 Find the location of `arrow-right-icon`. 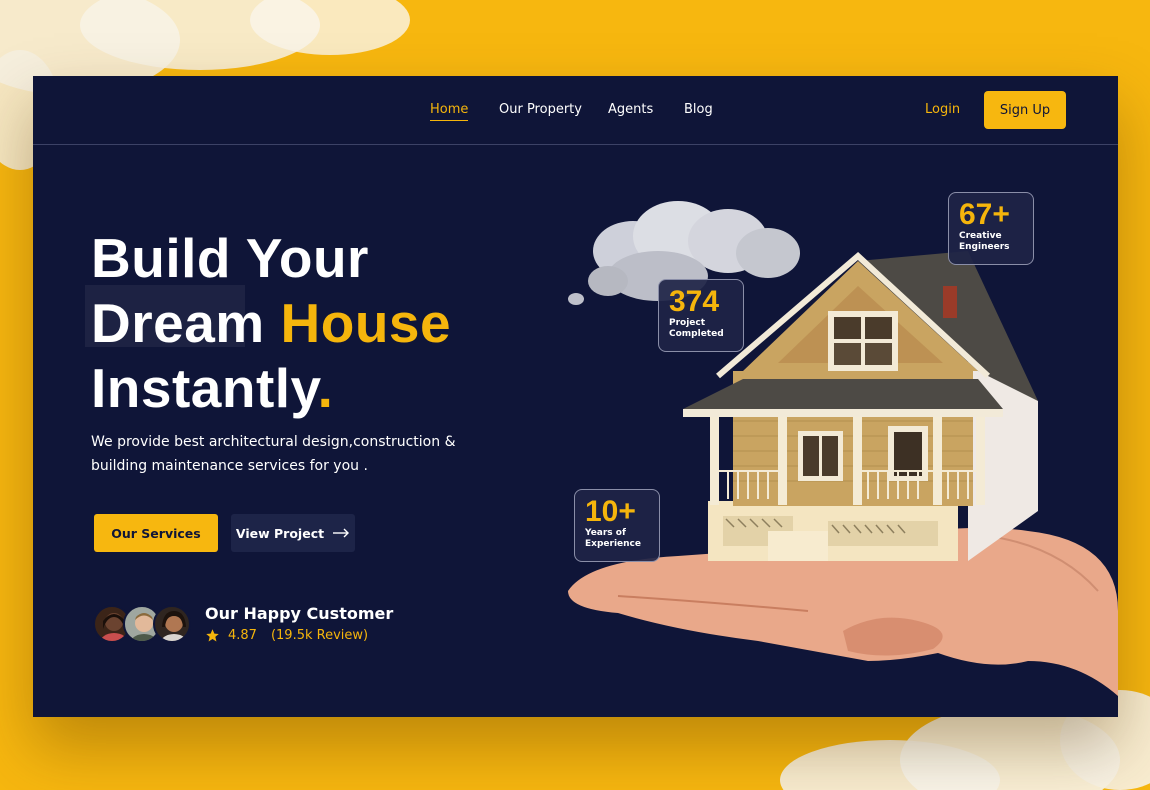

arrow-right-icon is located at coordinates (341, 533).